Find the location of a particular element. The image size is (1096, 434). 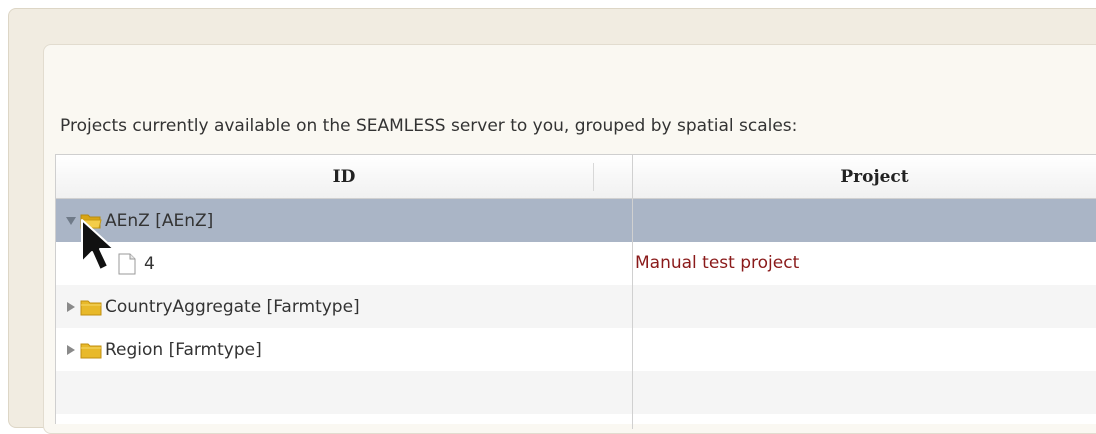

column-header-project: Project is located at coordinates (864, 177).